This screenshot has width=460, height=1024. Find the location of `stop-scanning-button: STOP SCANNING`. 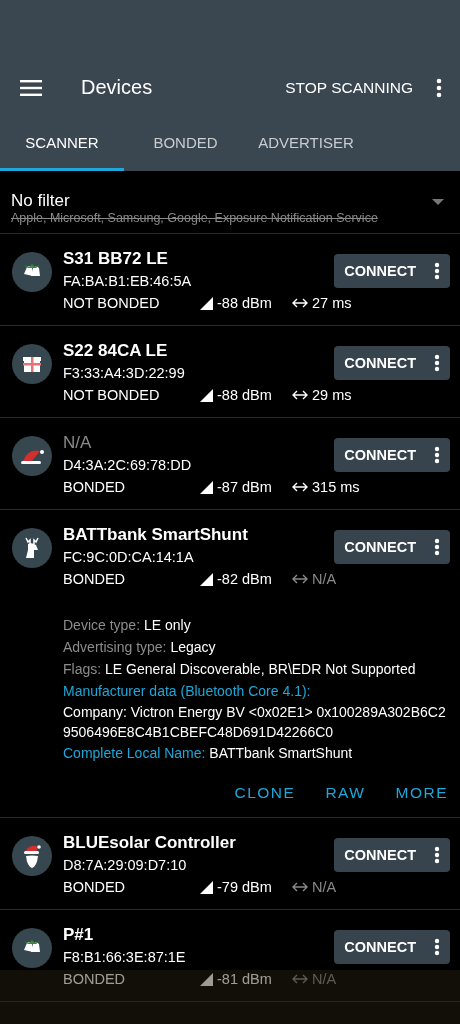

stop-scanning-button: STOP SCANNING is located at coordinates (349, 87).